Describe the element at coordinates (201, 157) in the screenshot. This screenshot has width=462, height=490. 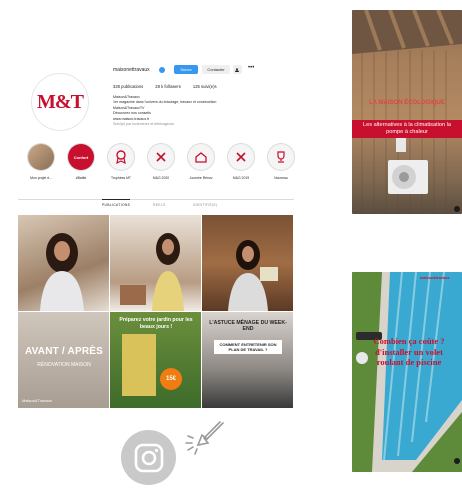
I see `house-icon` at that location.